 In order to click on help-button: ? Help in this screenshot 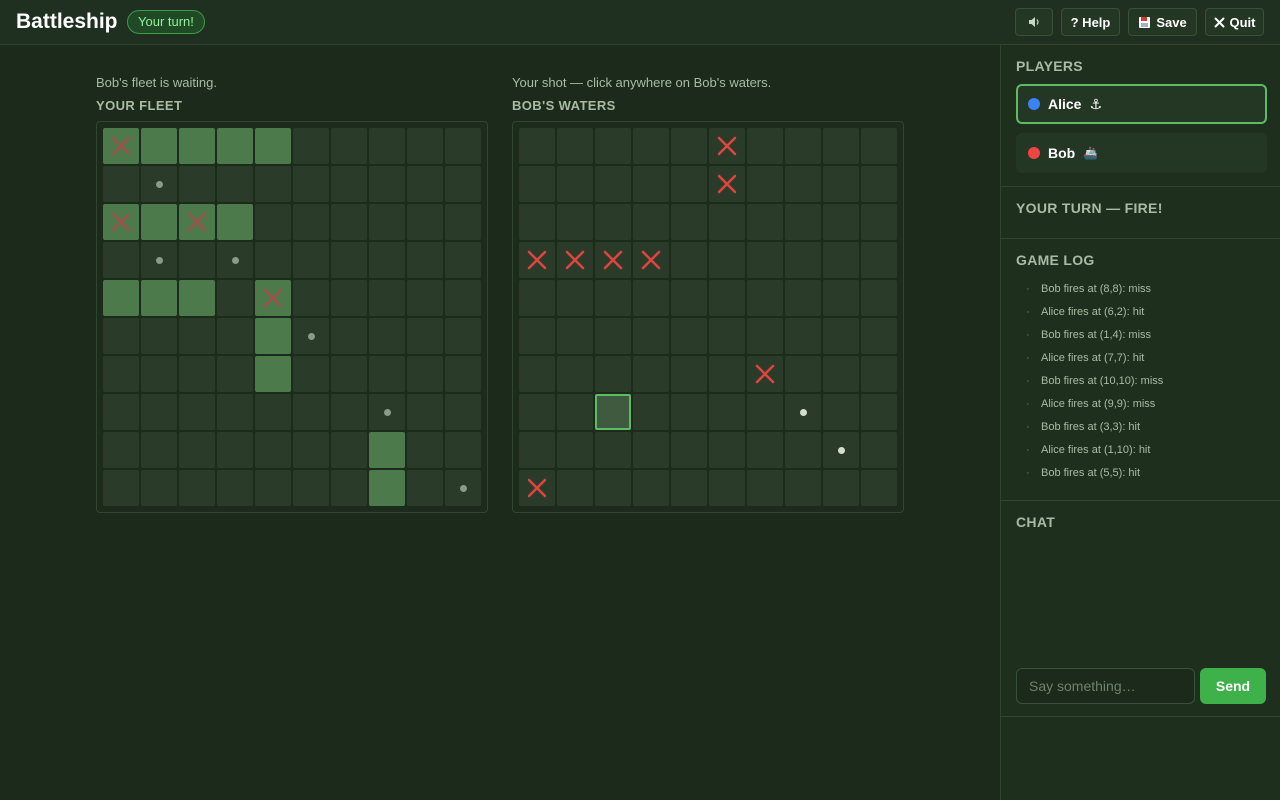, I will do `click(1090, 22)`.